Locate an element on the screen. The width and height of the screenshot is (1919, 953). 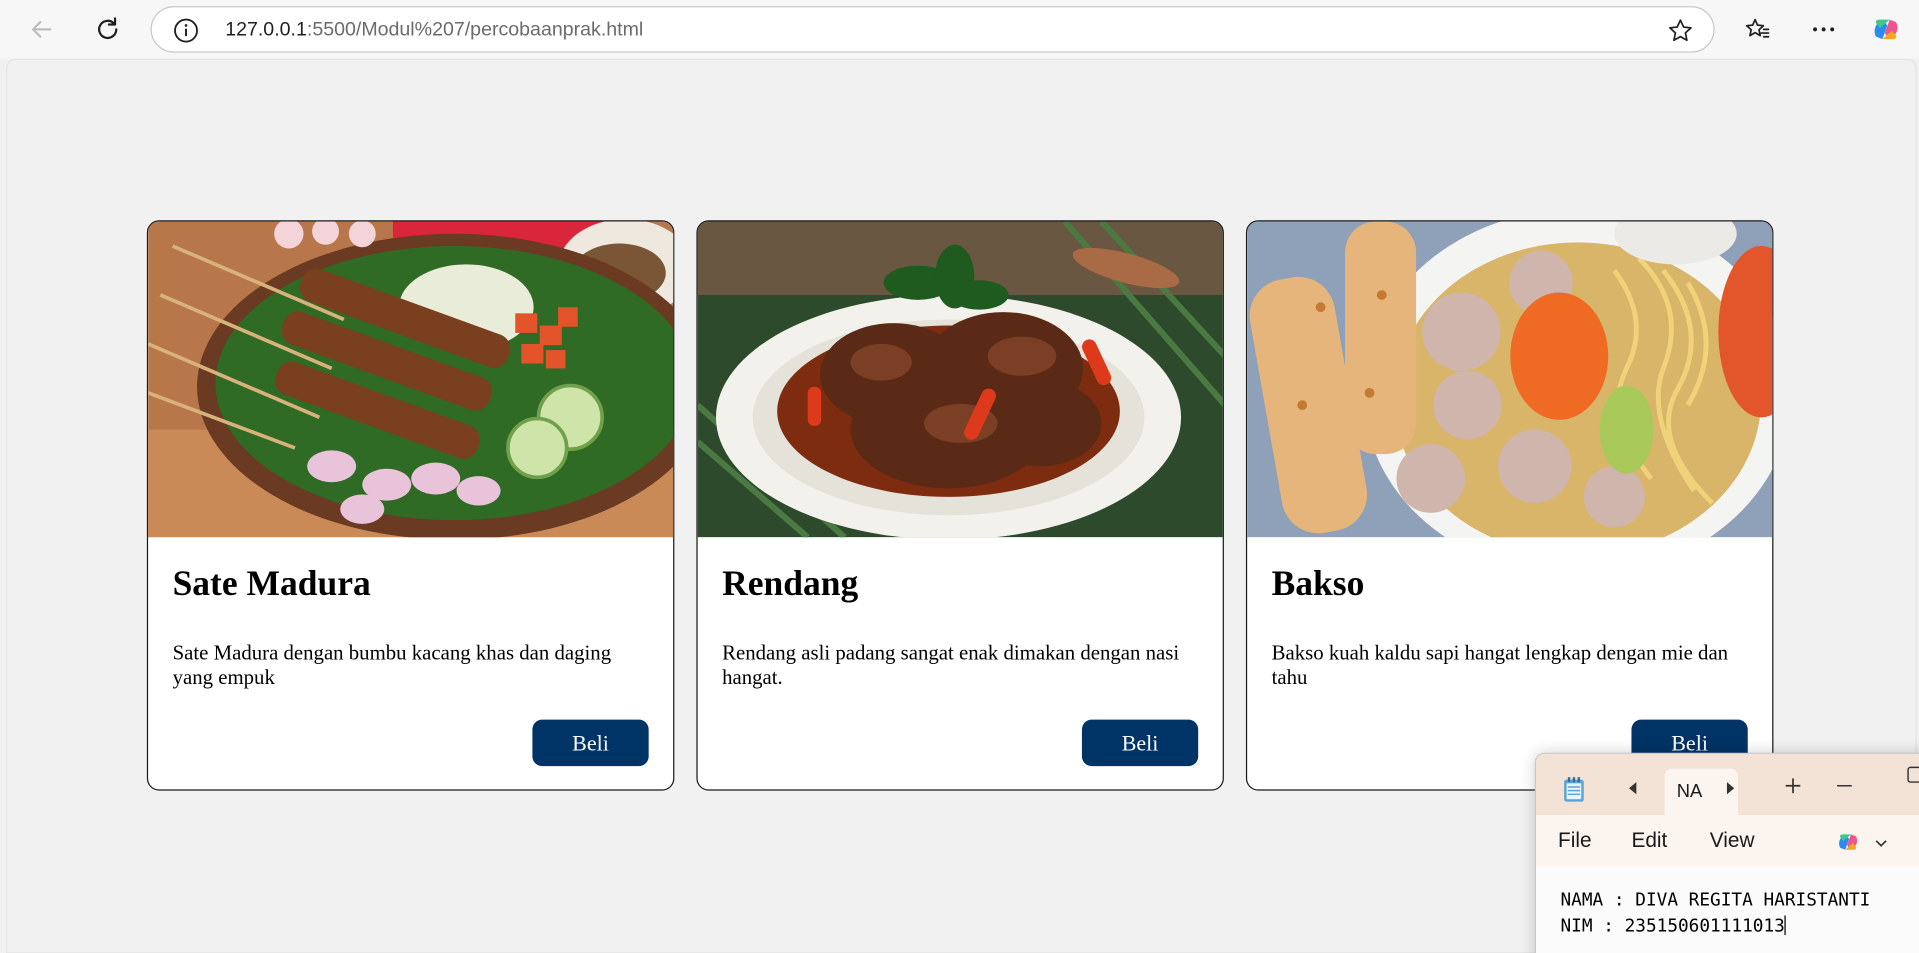
text-cursor is located at coordinates (1785, 925).